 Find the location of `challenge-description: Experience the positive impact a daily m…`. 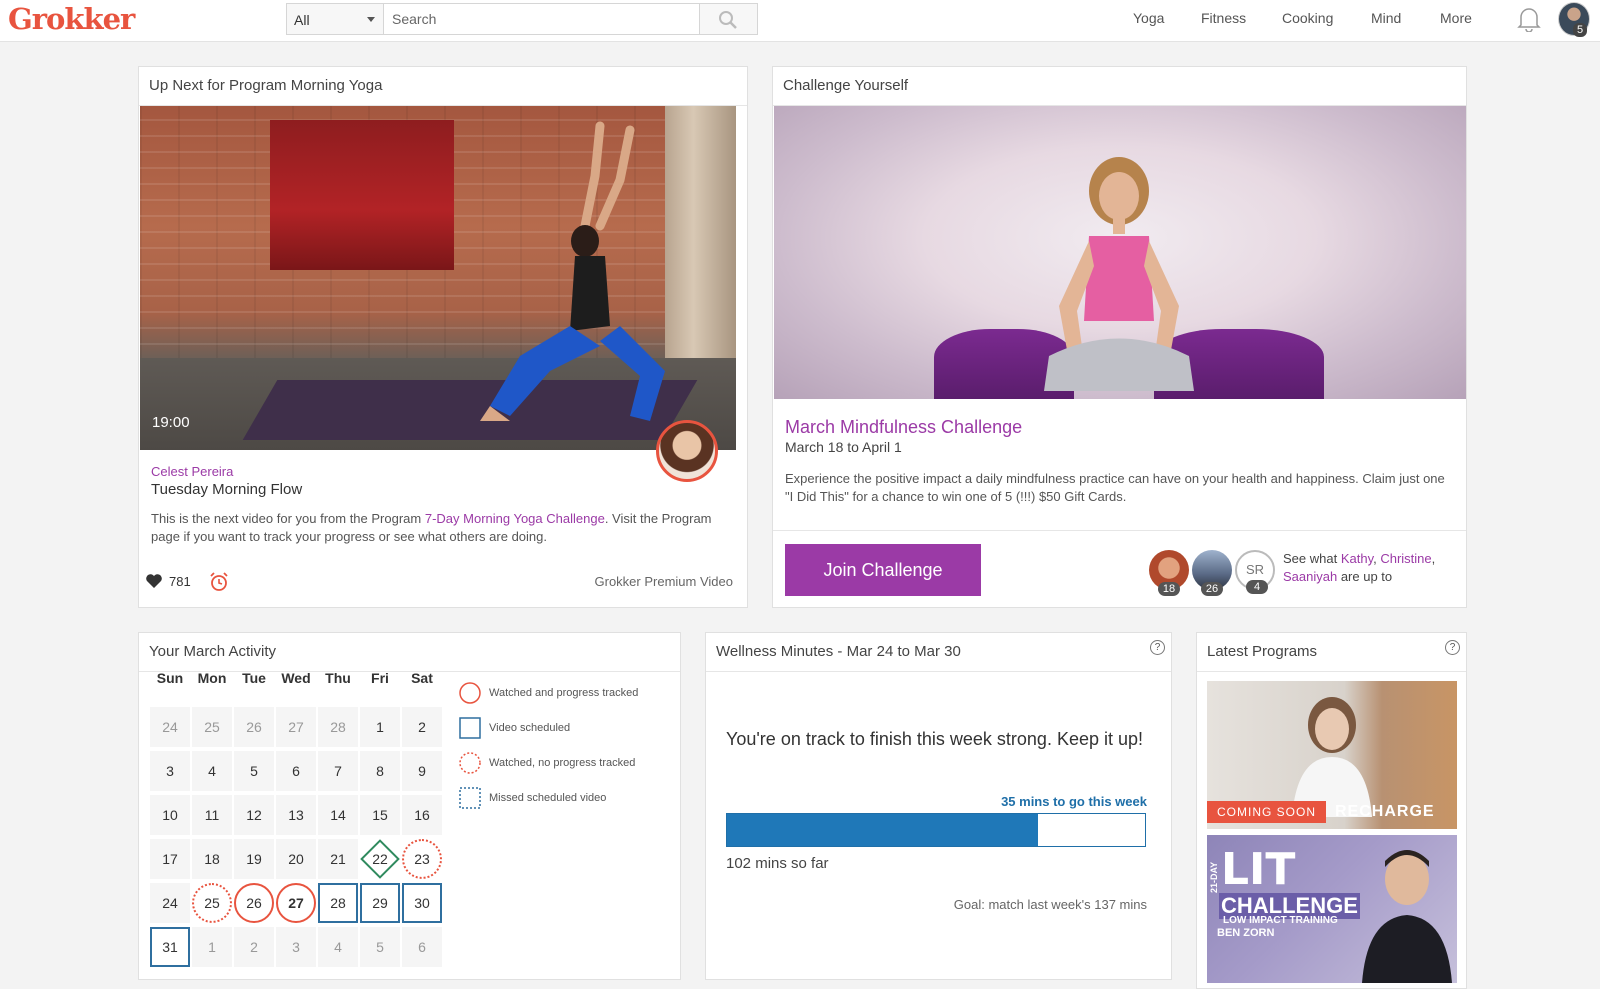

challenge-description: Experience the positive impact a daily m… is located at coordinates (1115, 487).